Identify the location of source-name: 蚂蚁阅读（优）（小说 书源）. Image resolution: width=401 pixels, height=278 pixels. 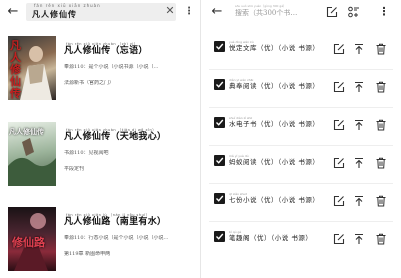
(274, 162).